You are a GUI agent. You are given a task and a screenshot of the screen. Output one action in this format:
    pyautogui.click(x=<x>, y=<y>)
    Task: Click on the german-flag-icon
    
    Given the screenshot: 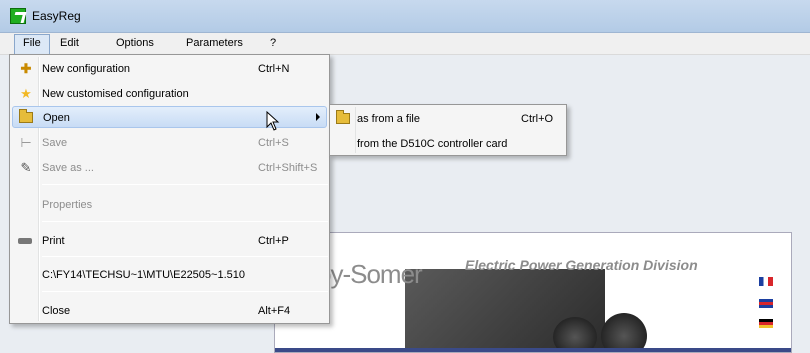 What is the action you would take?
    pyautogui.click(x=766, y=323)
    